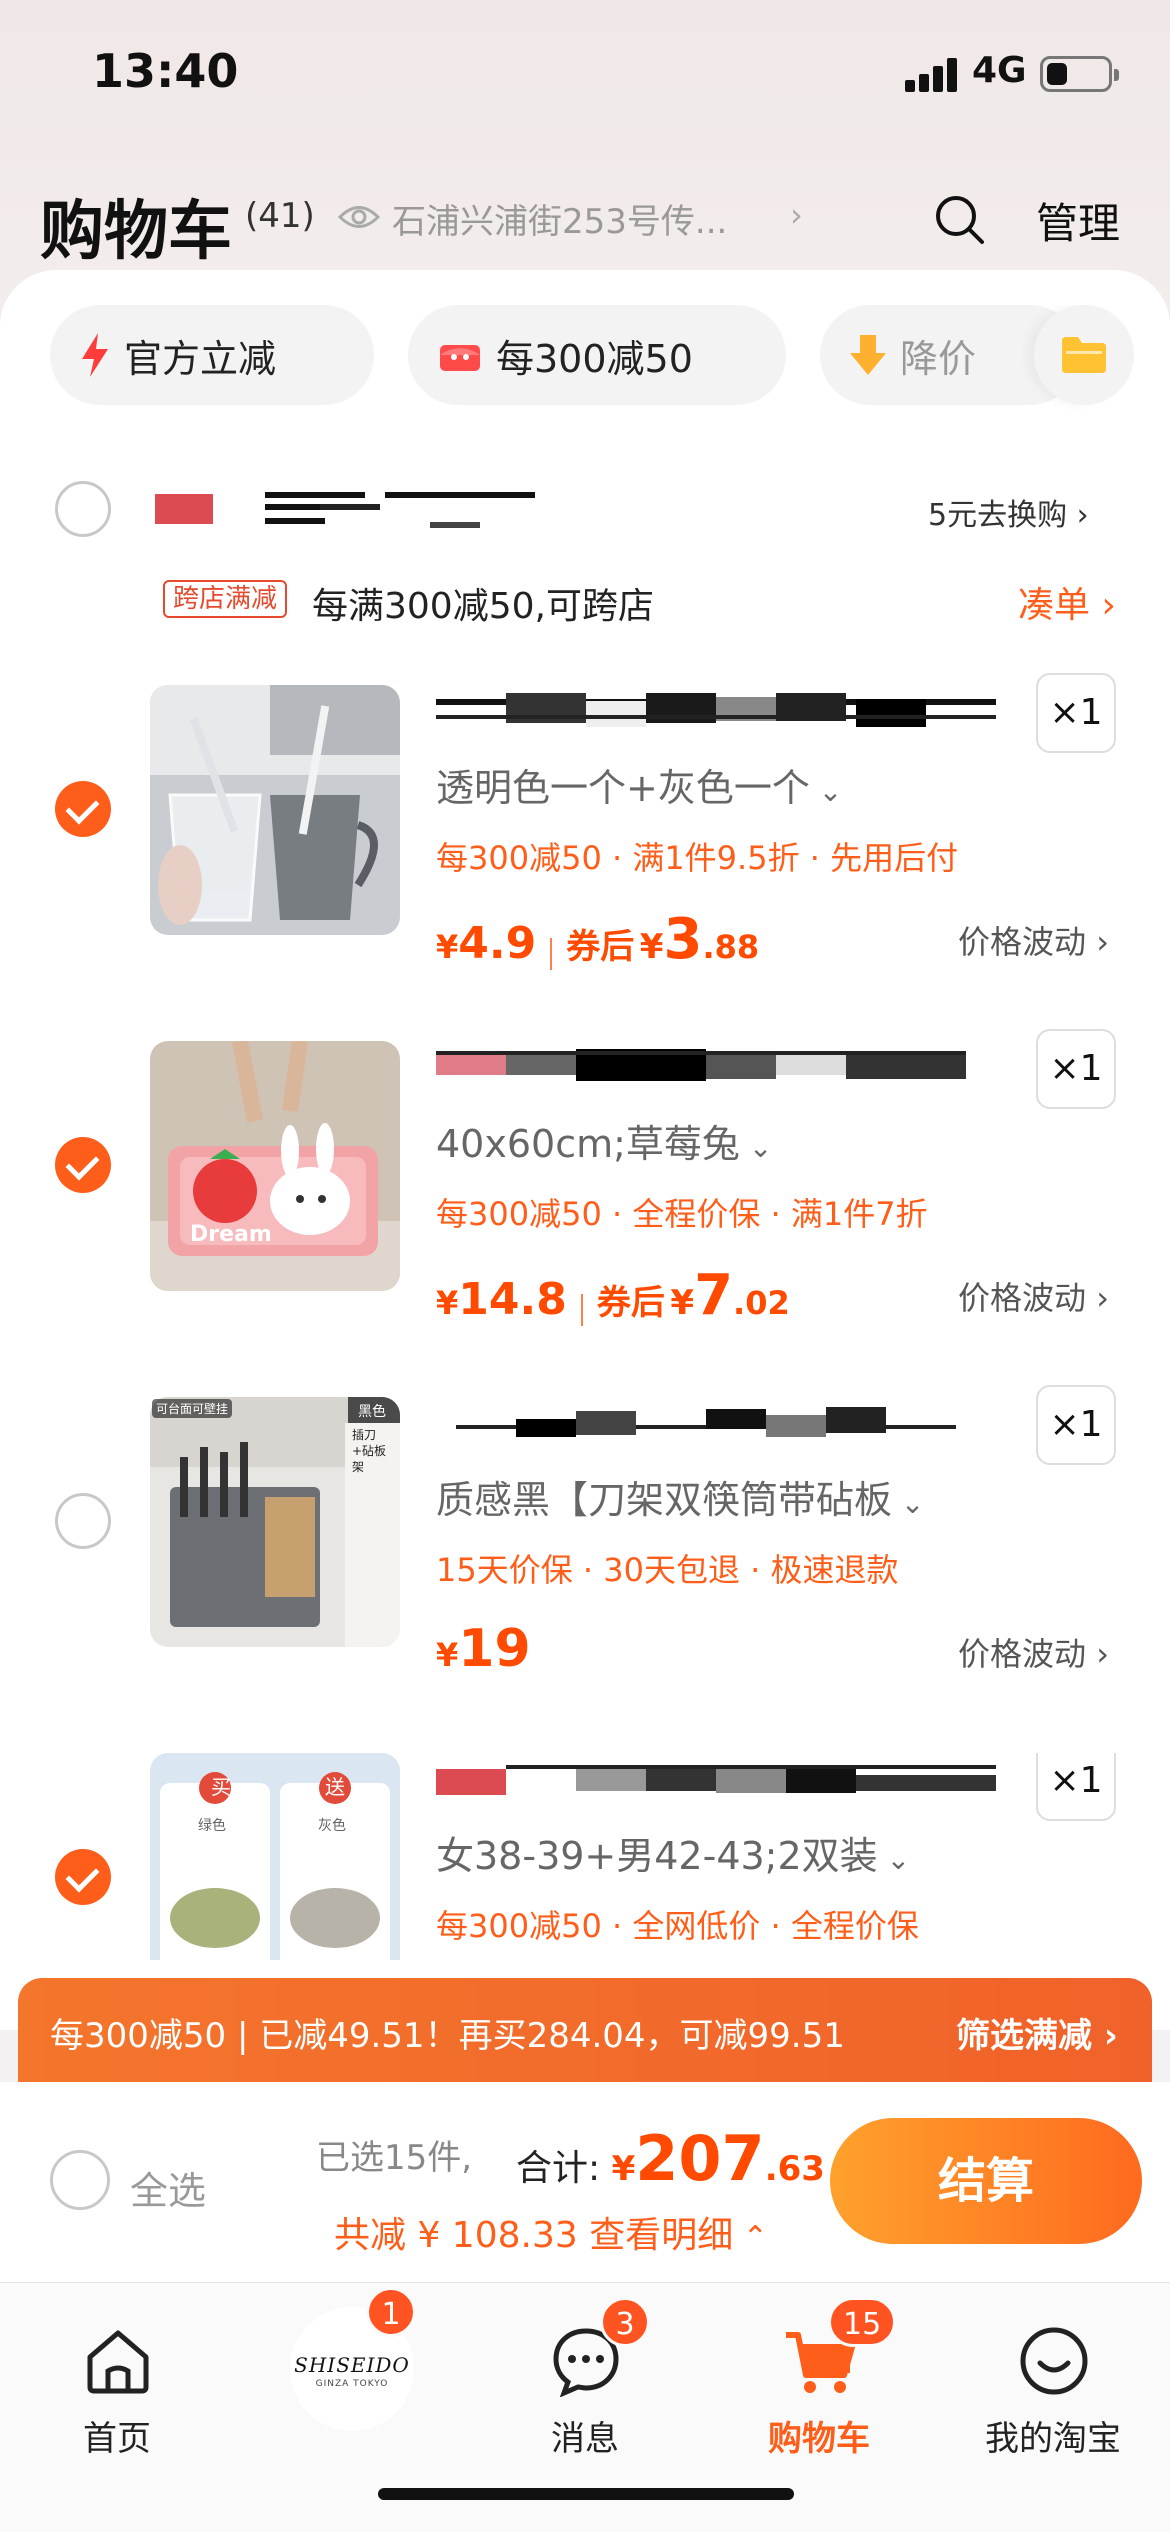  Describe the element at coordinates (447, 2036) in the screenshot. I see `promo-summary: 每300减50 | 已减49.51！再买284.04，可减99.51` at that location.